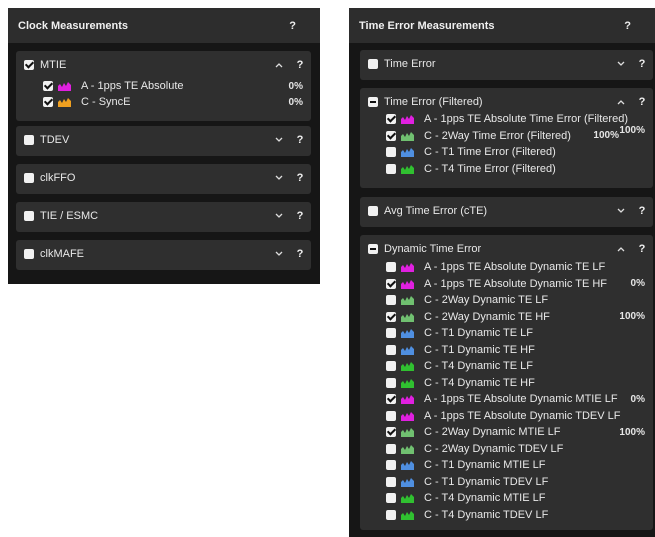  I want to click on list-item: C - 2Way Dynamic TDEV LF, so click(506, 449).